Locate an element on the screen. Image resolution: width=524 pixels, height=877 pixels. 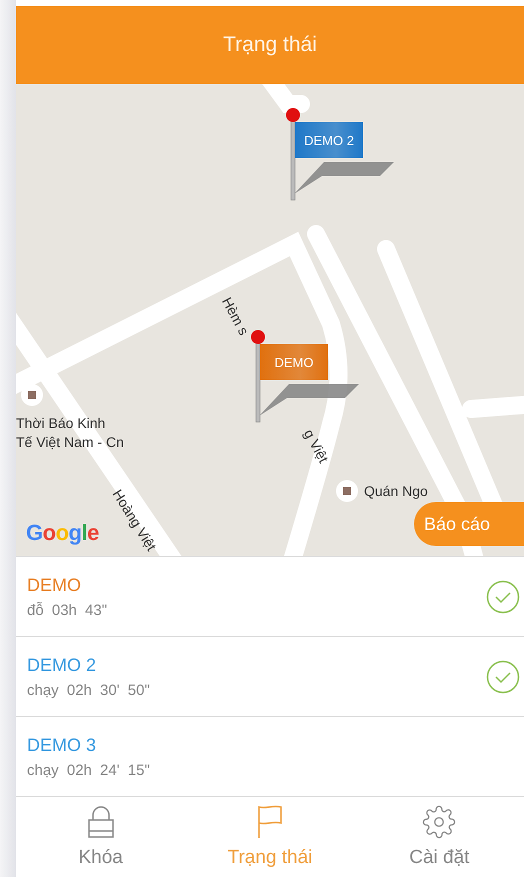
settings-icon is located at coordinates (439, 822).